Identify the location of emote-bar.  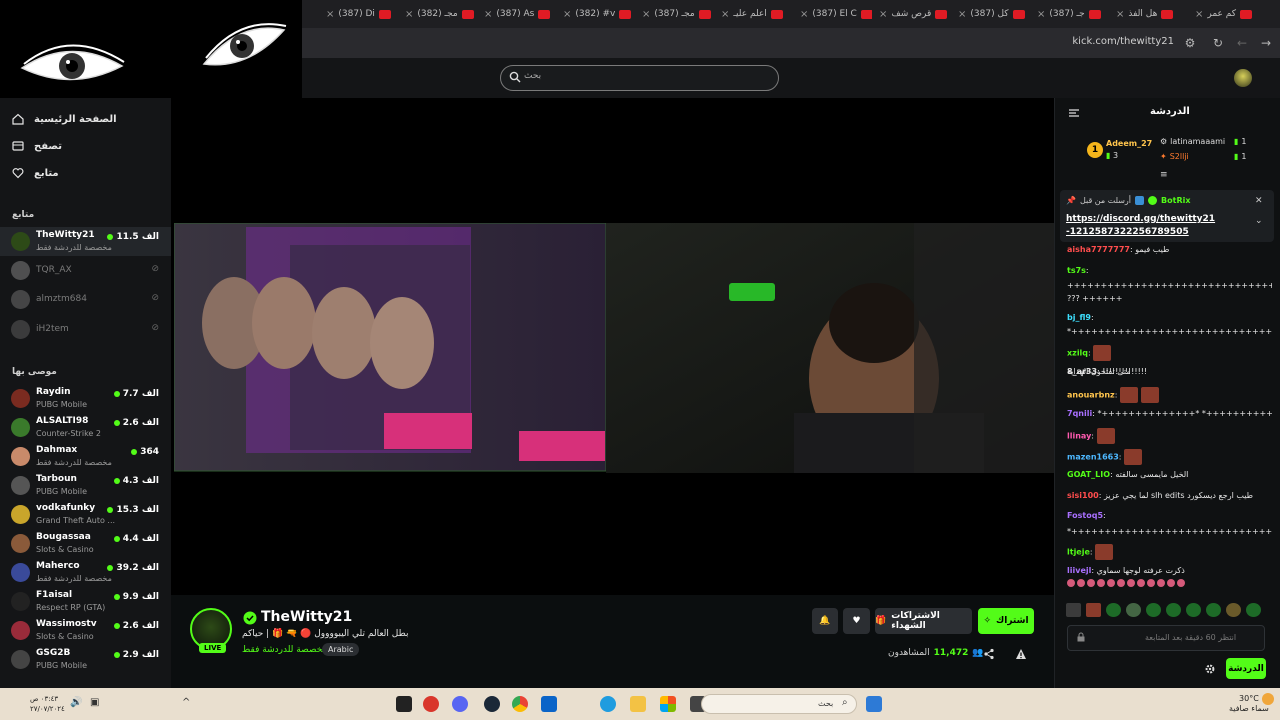
(1169, 611).